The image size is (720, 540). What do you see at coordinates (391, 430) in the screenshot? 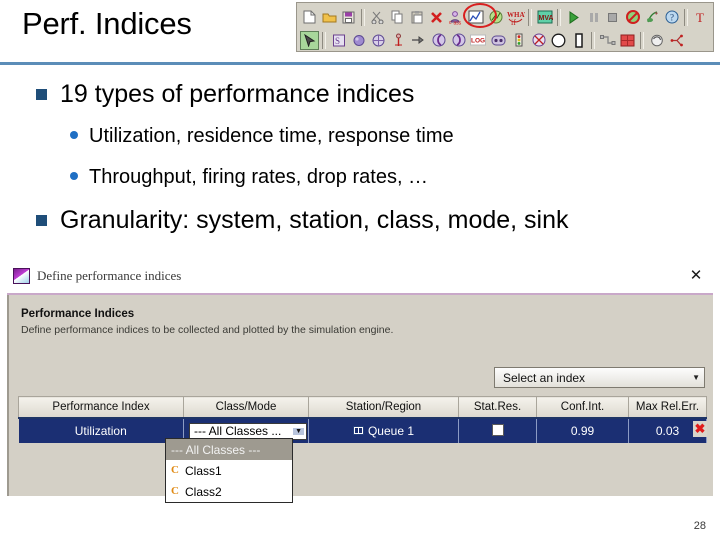
I see `station-region-value: Queue 1` at bounding box center [391, 430].